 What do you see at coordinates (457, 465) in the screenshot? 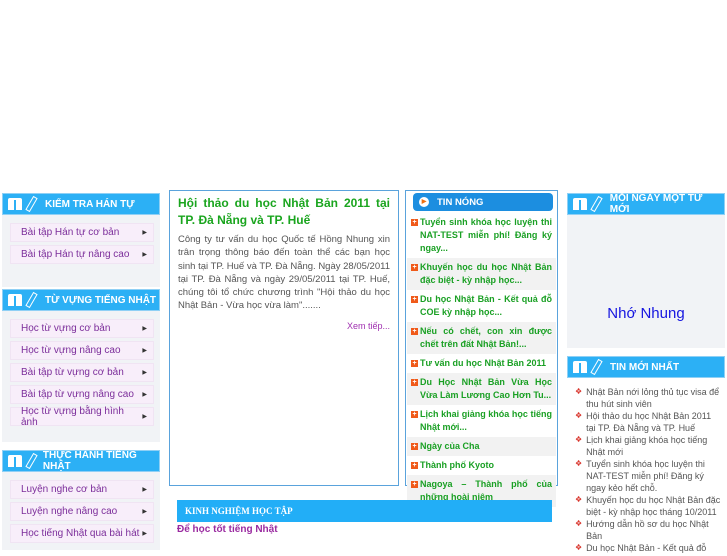
I see `hot-news-label: Thành phố Kyoto` at bounding box center [457, 465].